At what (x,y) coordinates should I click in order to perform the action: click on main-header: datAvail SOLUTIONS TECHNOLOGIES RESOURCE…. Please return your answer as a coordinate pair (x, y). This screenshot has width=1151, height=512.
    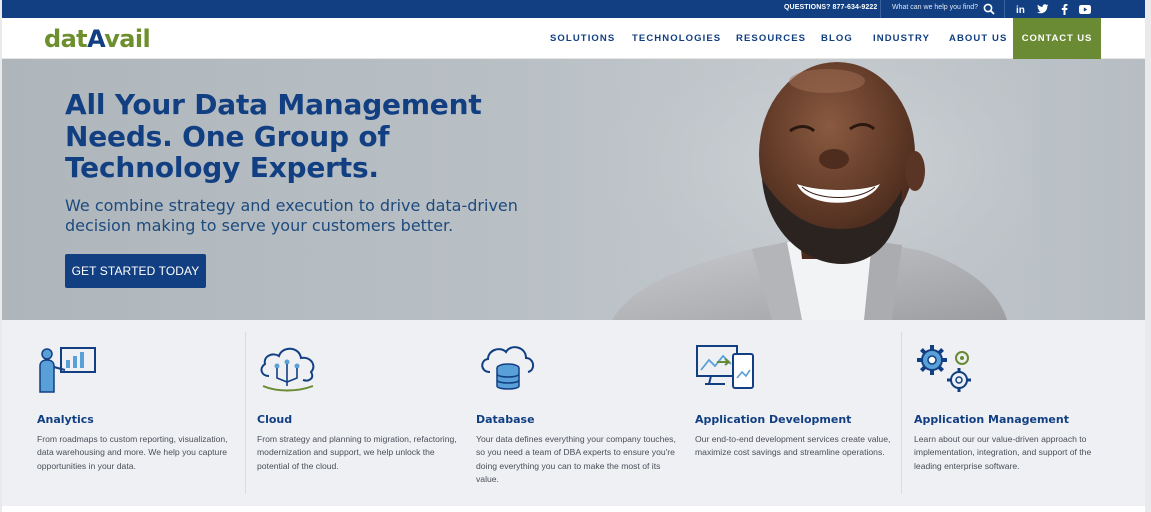
    Looking at the image, I should click on (573, 38).